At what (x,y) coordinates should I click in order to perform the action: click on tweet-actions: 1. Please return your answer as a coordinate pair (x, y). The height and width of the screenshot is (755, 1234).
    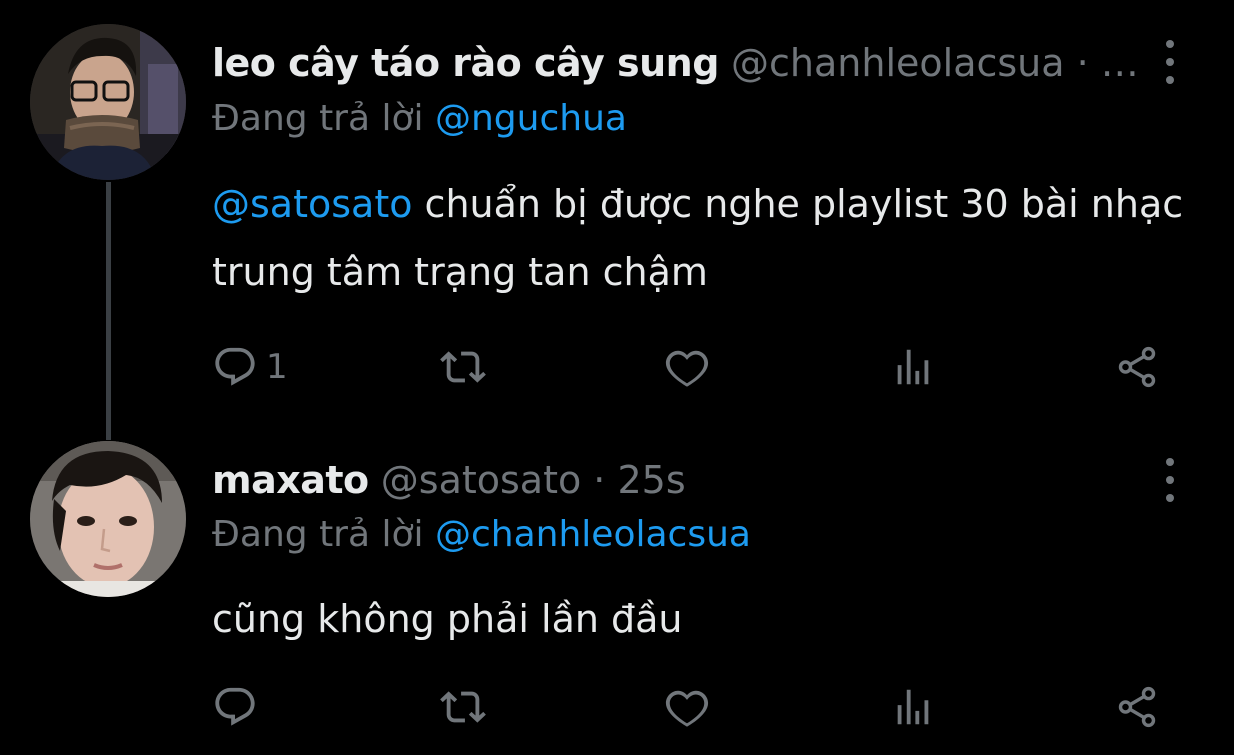
    Looking at the image, I should click on (692, 367).